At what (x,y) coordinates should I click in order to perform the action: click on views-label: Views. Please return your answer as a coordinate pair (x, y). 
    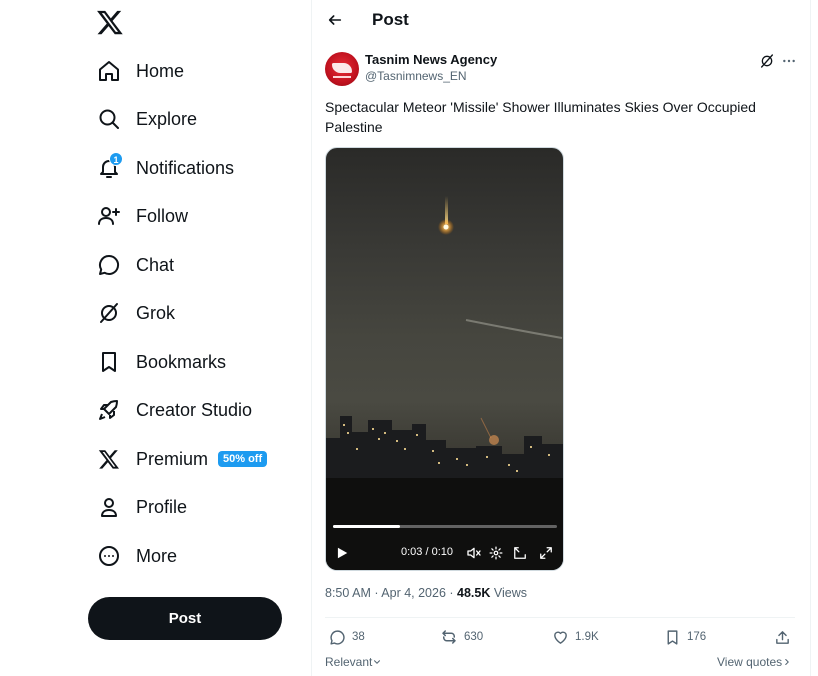
    Looking at the image, I should click on (508, 593).